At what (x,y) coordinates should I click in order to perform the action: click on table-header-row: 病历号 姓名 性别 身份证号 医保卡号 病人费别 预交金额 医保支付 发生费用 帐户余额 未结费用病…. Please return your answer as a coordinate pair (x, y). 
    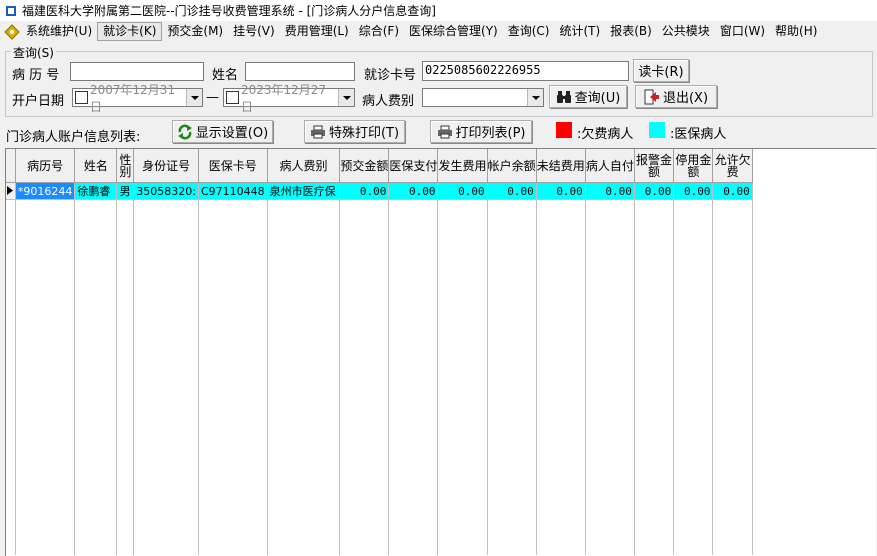
    Looking at the image, I should click on (441, 166).